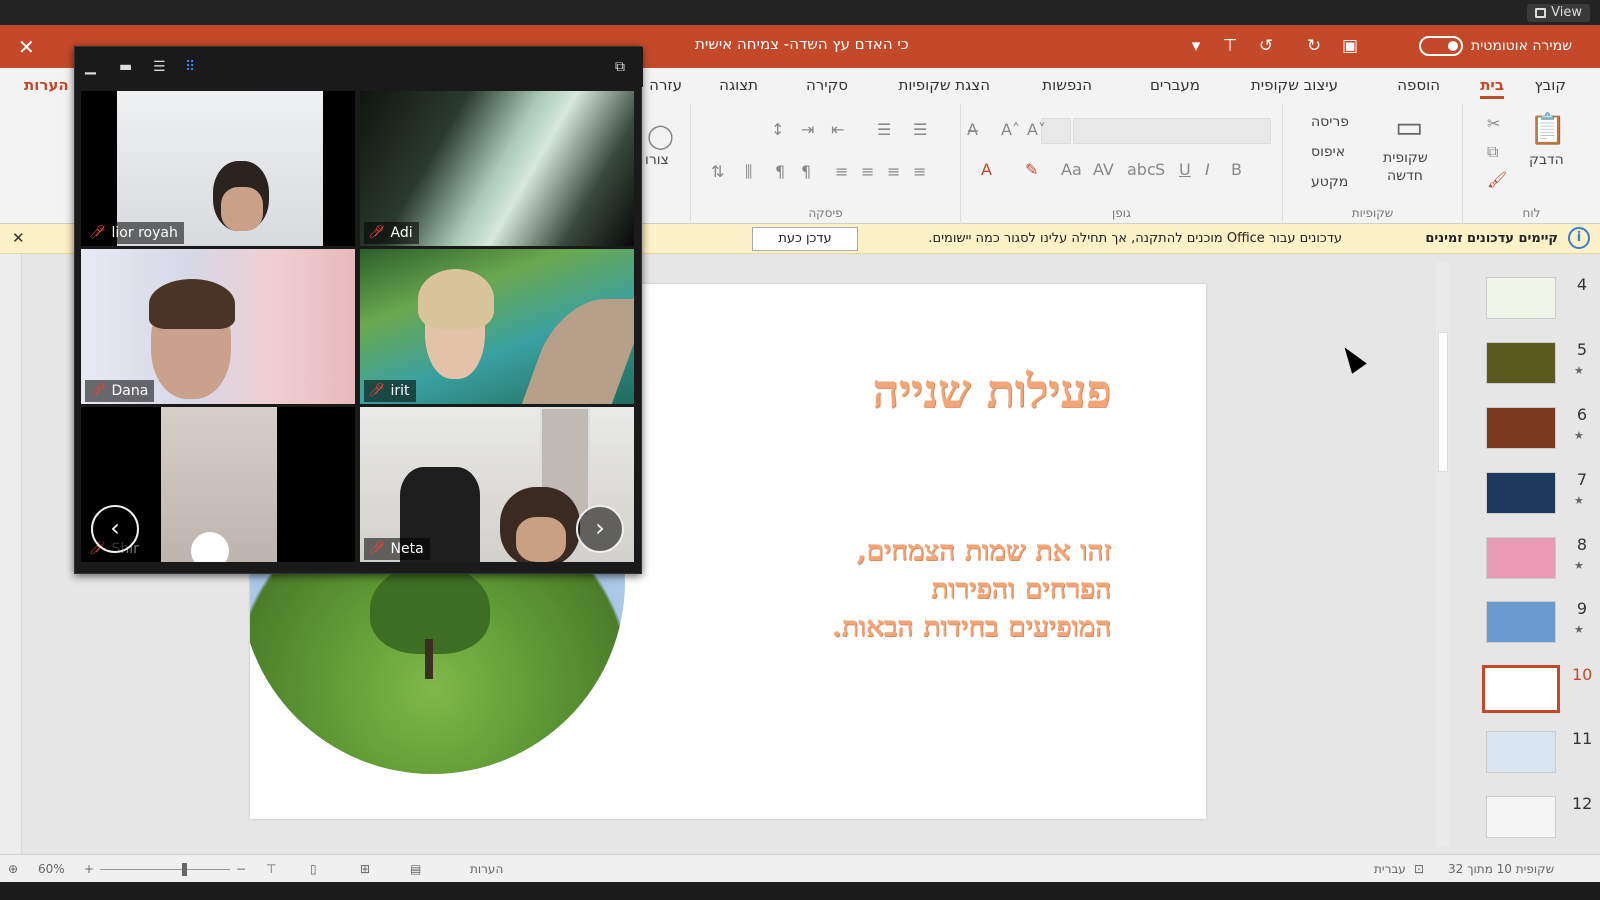 The image size is (1600, 900). I want to click on change-case-icon: Aa, so click(1071, 169).